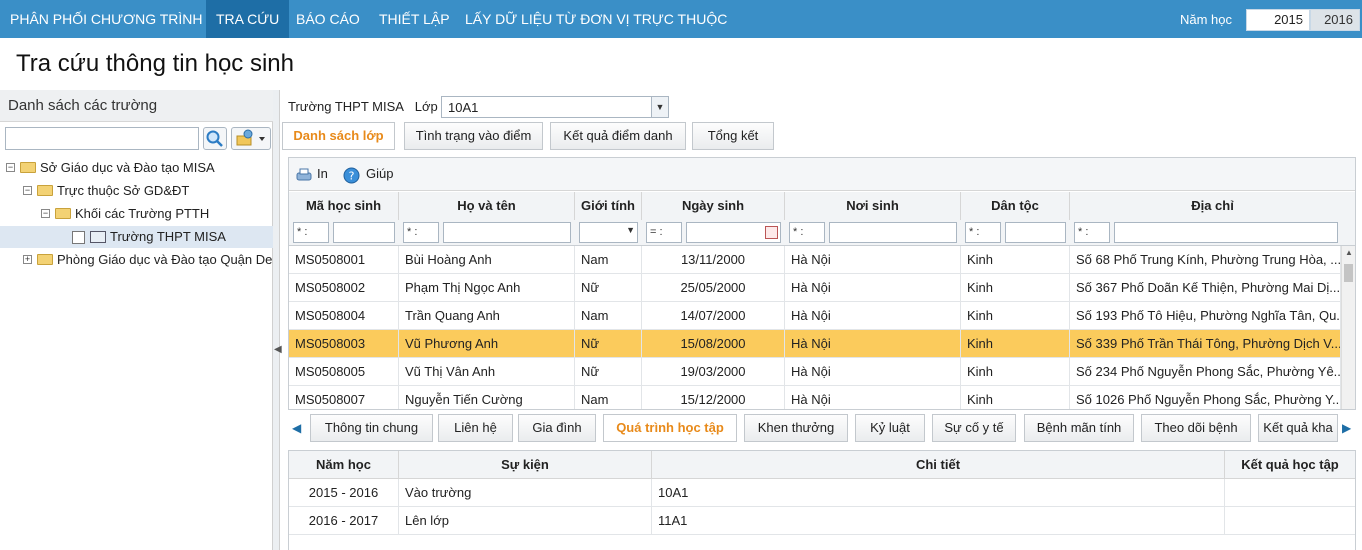 Image resolution: width=1362 pixels, height=550 pixels. What do you see at coordinates (555, 107) in the screenshot?
I see `class-select: 10A1 ▼` at bounding box center [555, 107].